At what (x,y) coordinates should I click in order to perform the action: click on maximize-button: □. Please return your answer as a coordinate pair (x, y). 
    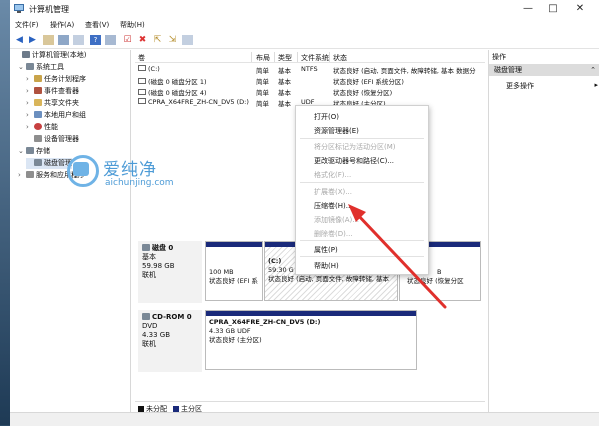
    Looking at the image, I should click on (553, 9).